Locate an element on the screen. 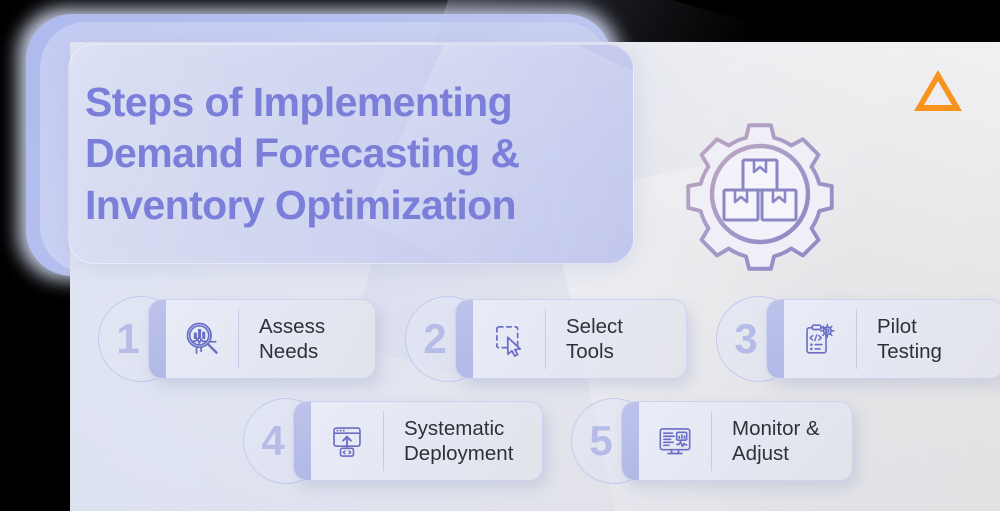  step-card: Assess Needs is located at coordinates (262, 339).